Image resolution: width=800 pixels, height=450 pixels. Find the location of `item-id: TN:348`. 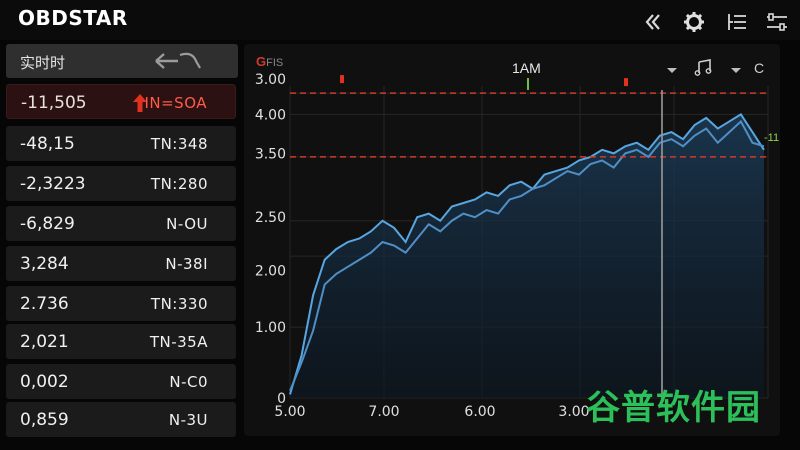

item-id: TN:348 is located at coordinates (179, 144).